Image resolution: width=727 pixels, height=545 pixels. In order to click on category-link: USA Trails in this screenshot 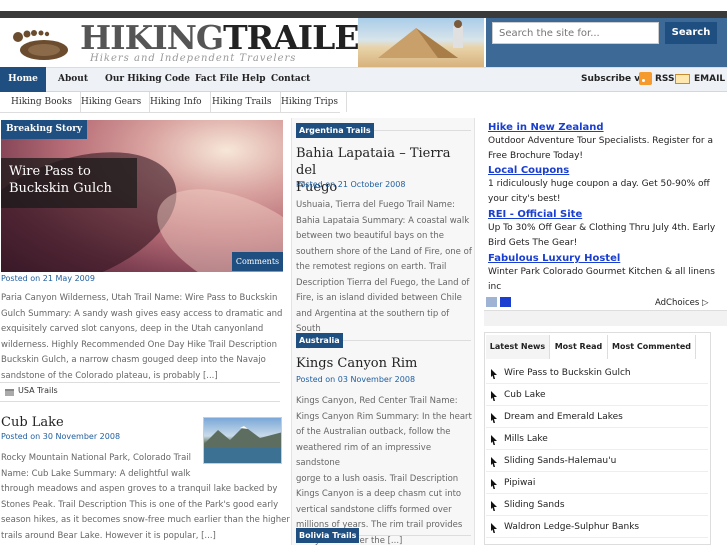, I will do `click(38, 390)`.